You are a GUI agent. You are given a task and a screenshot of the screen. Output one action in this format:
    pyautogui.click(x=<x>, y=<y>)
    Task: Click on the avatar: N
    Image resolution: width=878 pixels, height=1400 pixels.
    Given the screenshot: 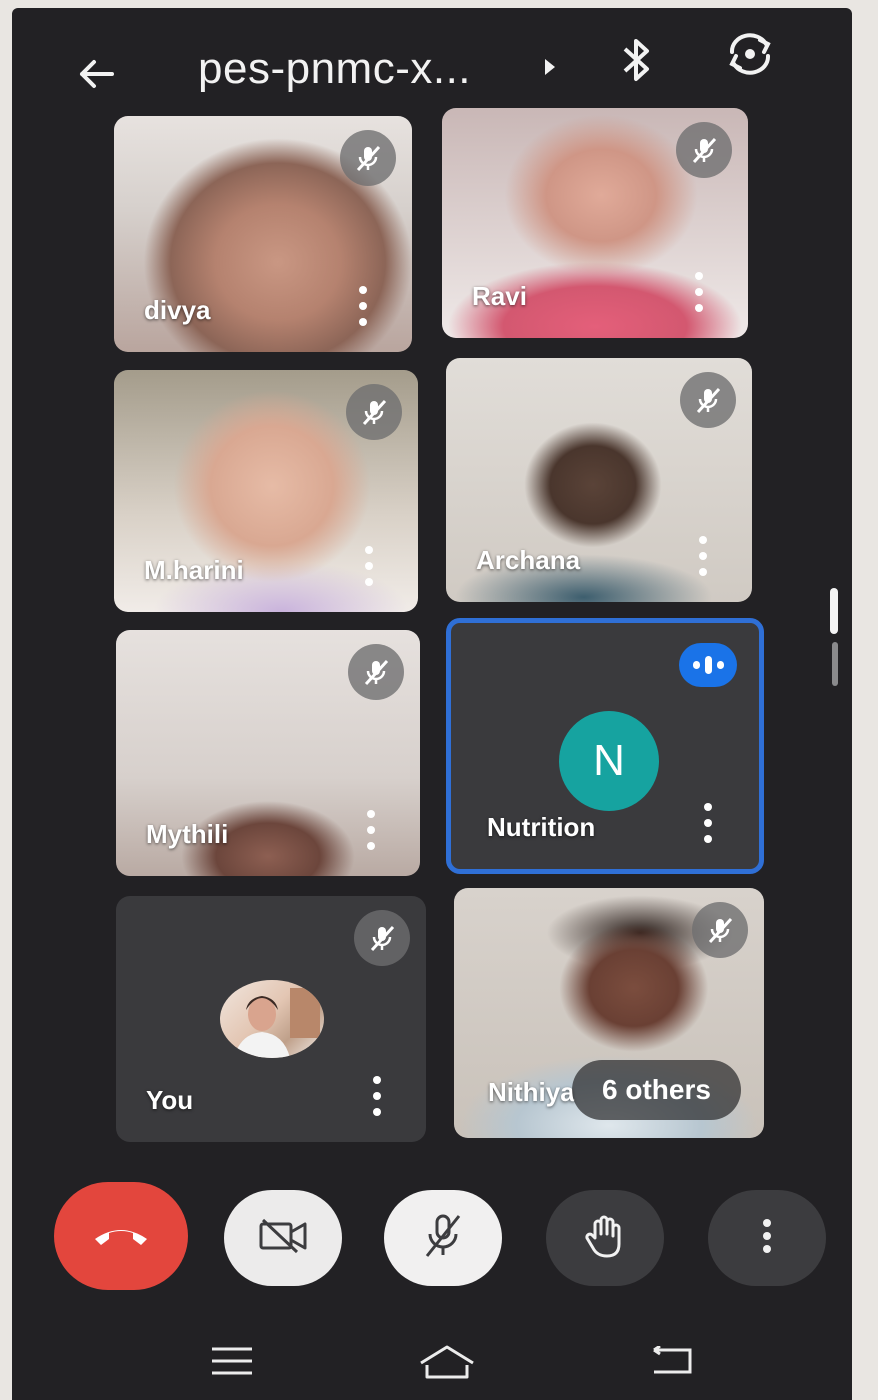 What is the action you would take?
    pyautogui.click(x=609, y=761)
    